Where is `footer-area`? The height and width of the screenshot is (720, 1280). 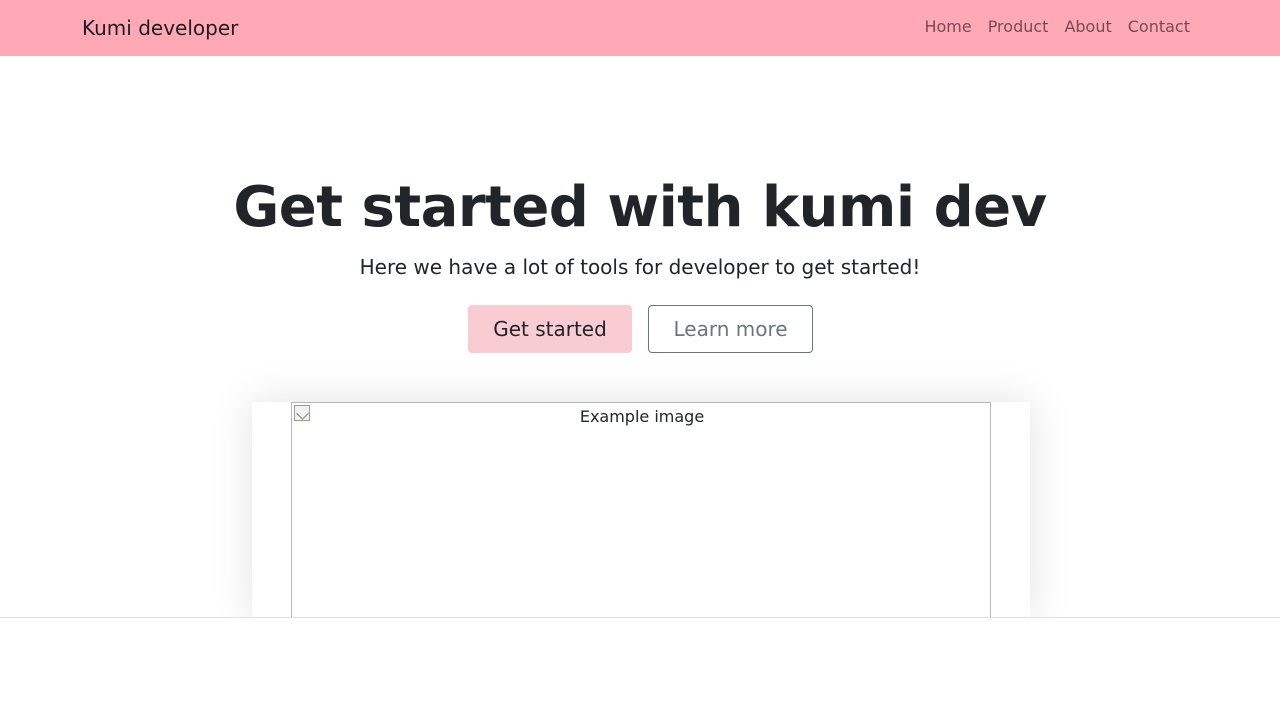 footer-area is located at coordinates (640, 669).